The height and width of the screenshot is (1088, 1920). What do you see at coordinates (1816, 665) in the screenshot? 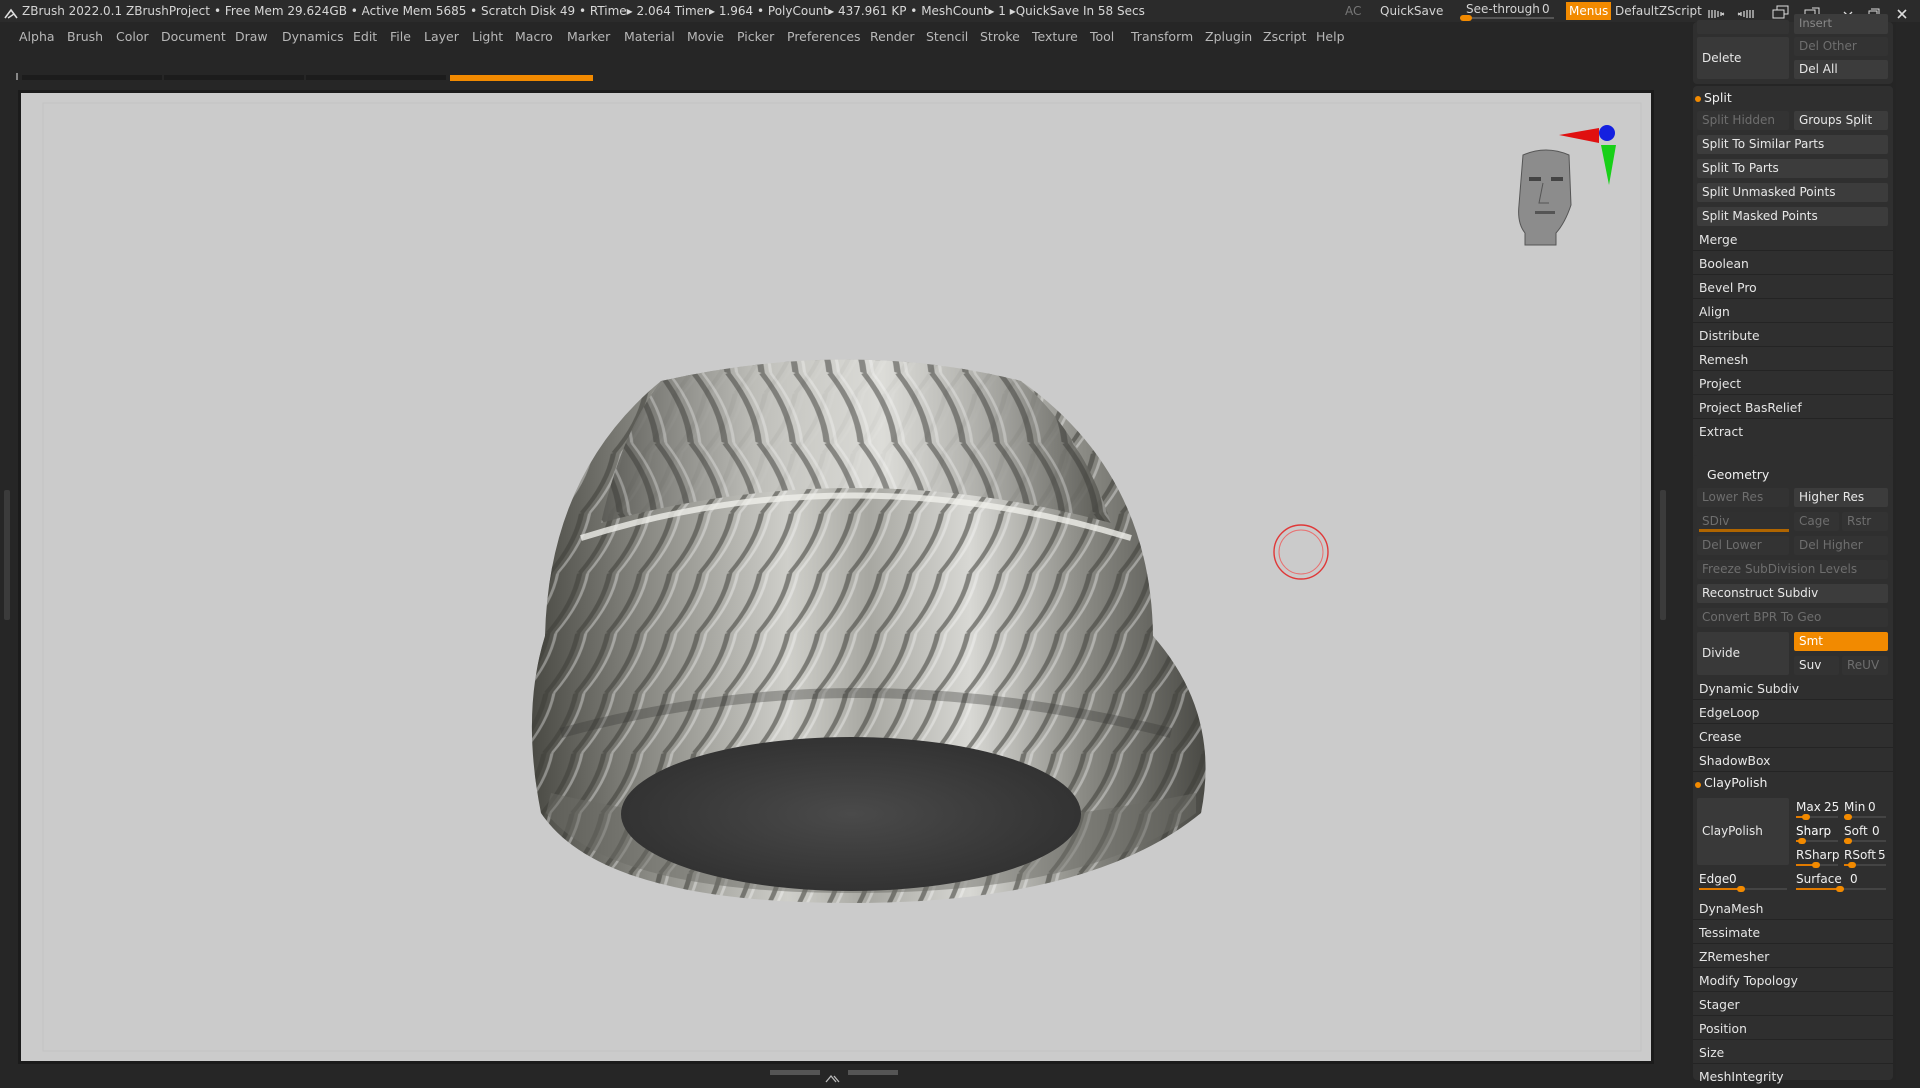
I see `suv-toggle: Suv` at bounding box center [1816, 665].